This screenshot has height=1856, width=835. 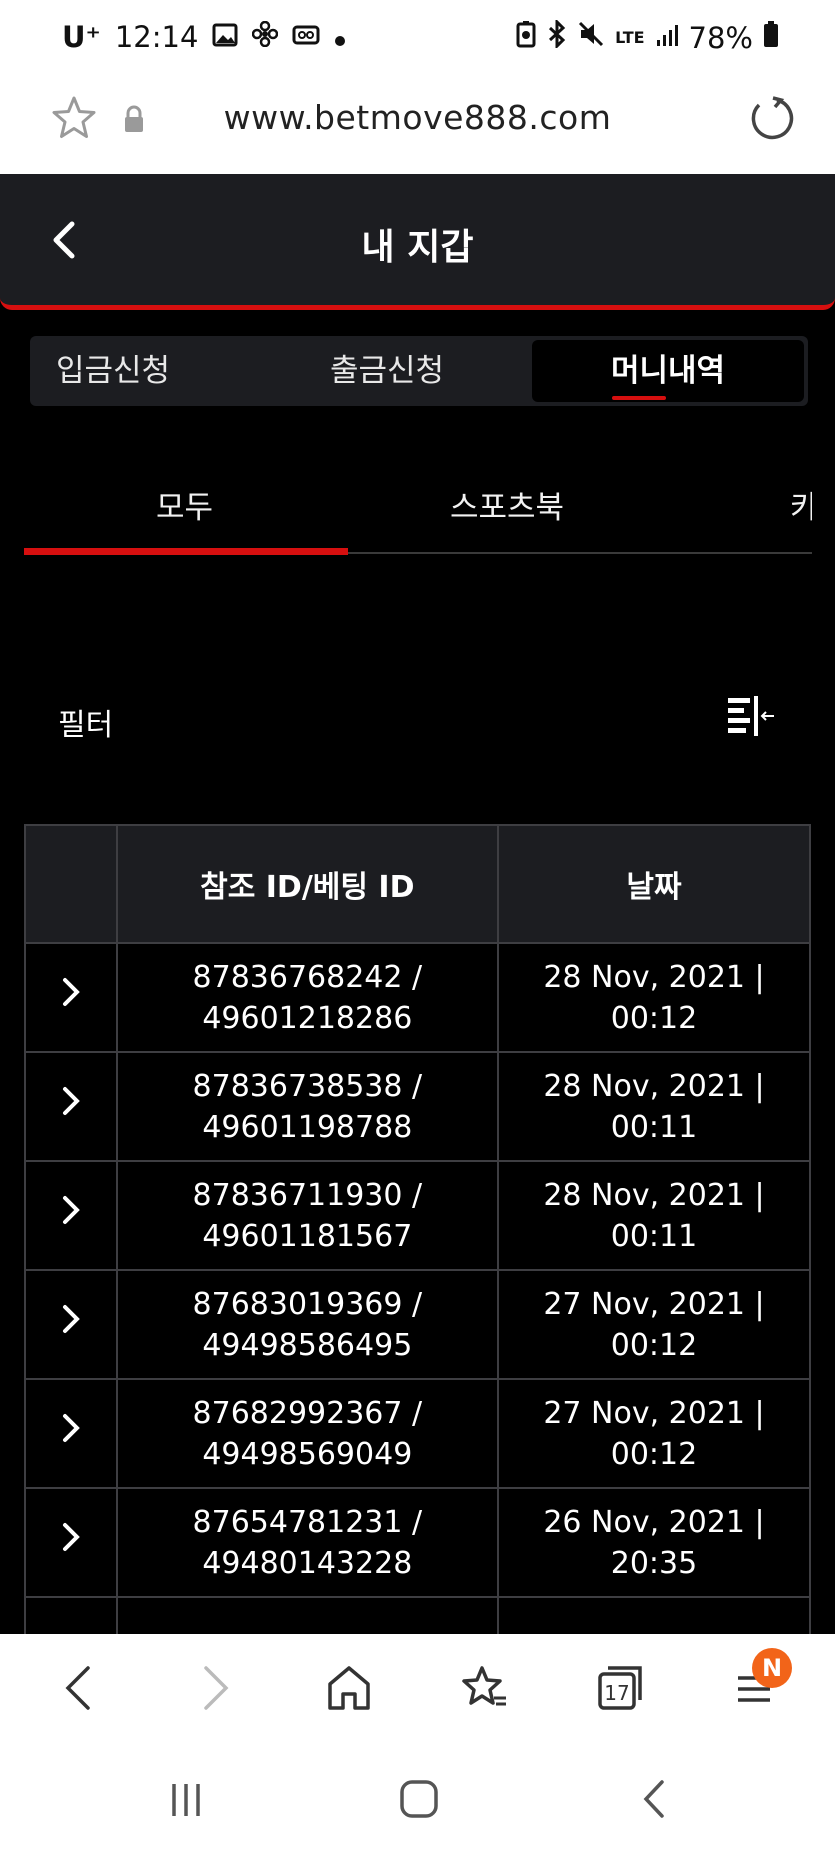 What do you see at coordinates (485, 1690) in the screenshot?
I see `bookmarks-icon` at bounding box center [485, 1690].